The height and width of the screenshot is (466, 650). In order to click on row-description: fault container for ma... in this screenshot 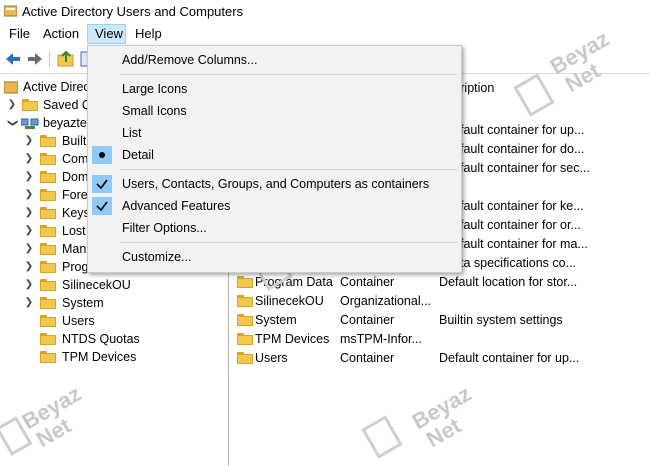, I will do `click(524, 244)`.